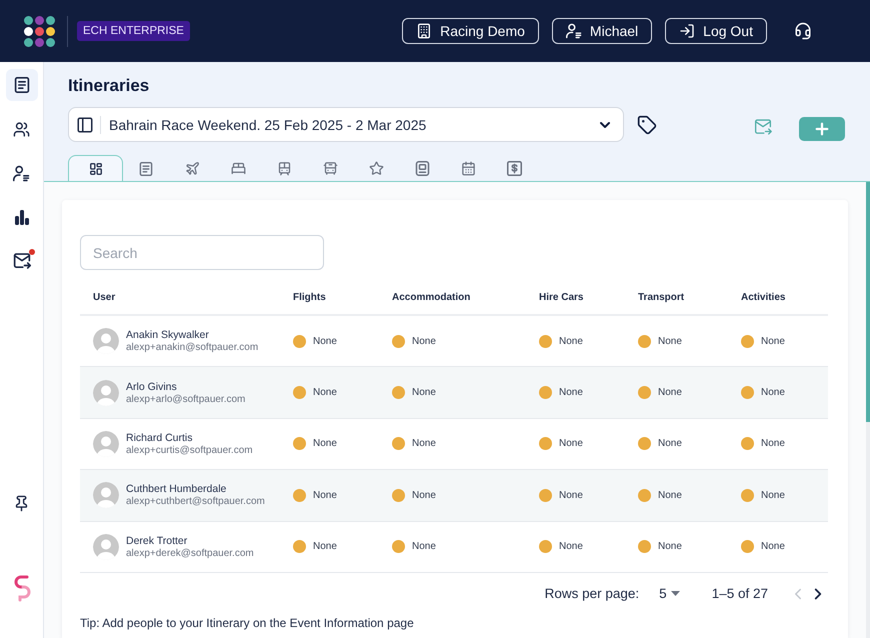  I want to click on table-row: Cuthbert Humberdale alexp+cuthbert@softpauer.com None None None None None, so click(454, 496).